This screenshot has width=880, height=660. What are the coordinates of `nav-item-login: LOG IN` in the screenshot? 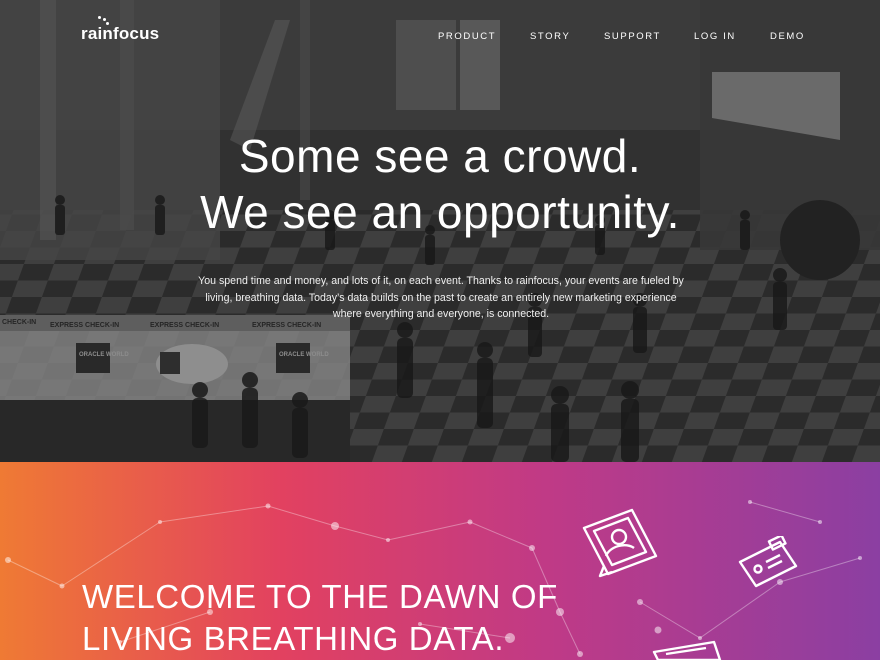 It's located at (715, 36).